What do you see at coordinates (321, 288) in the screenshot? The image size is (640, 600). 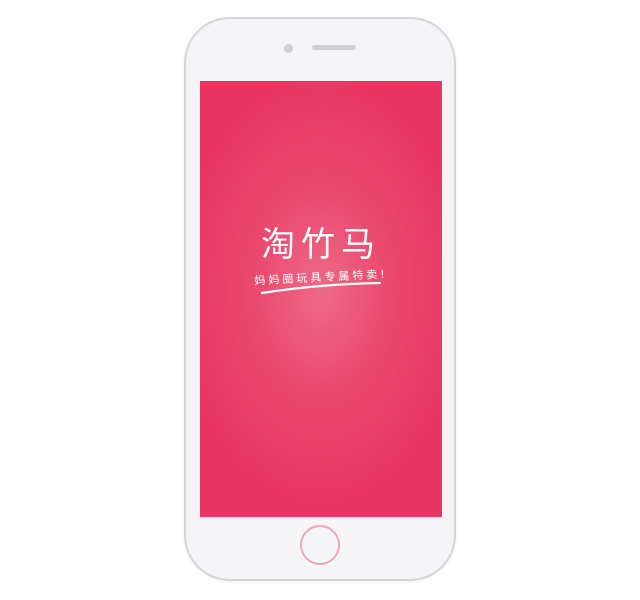 I see `tagline-underline-stroke` at bounding box center [321, 288].